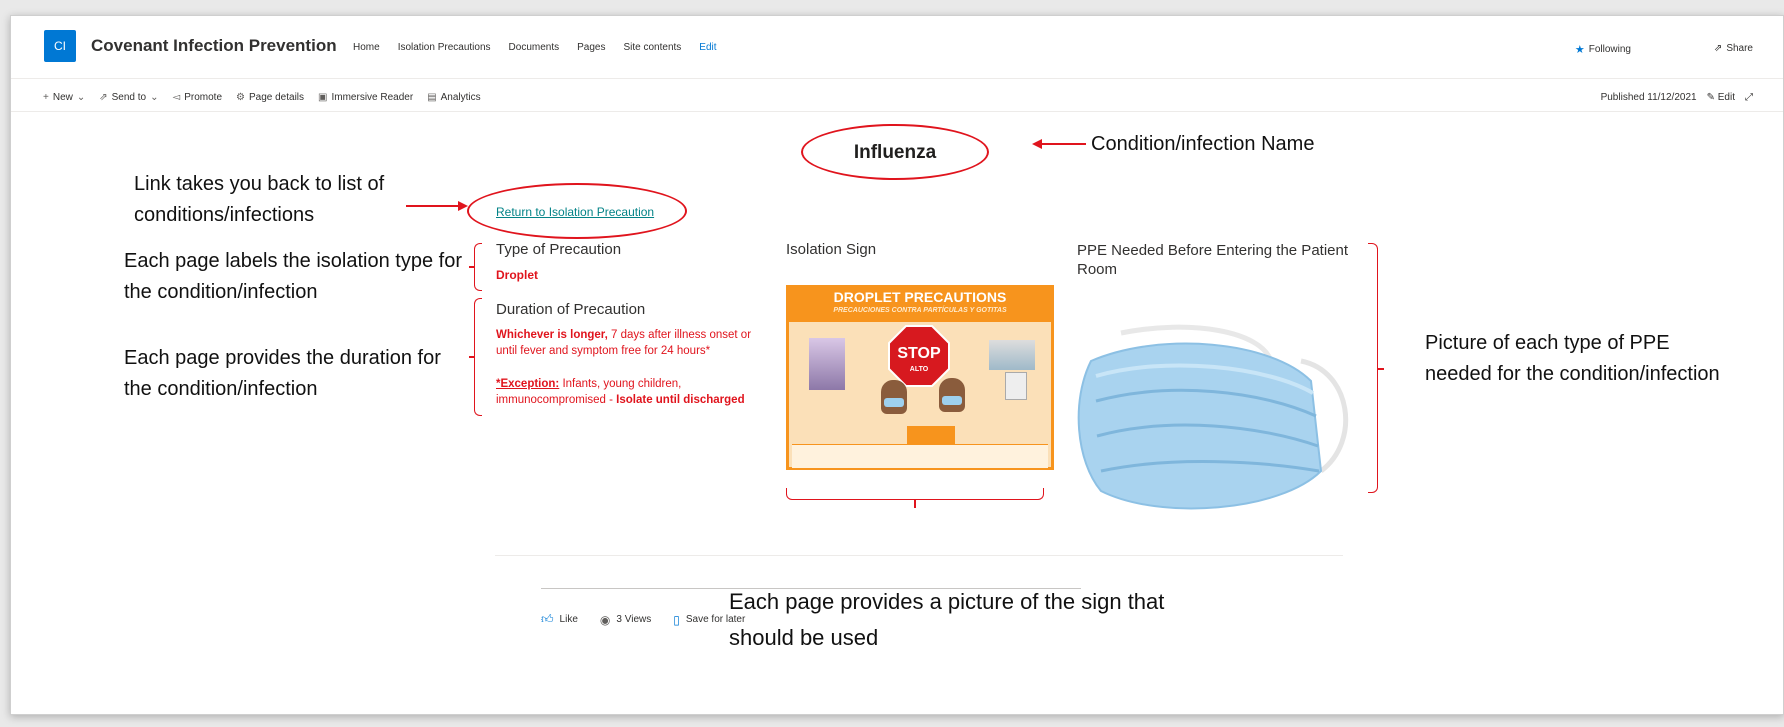  What do you see at coordinates (920, 310) in the screenshot?
I see `sign-subtitle: PRECAUCIONES CONTRA PARTÍCULAS Y GOTITAS` at bounding box center [920, 310].